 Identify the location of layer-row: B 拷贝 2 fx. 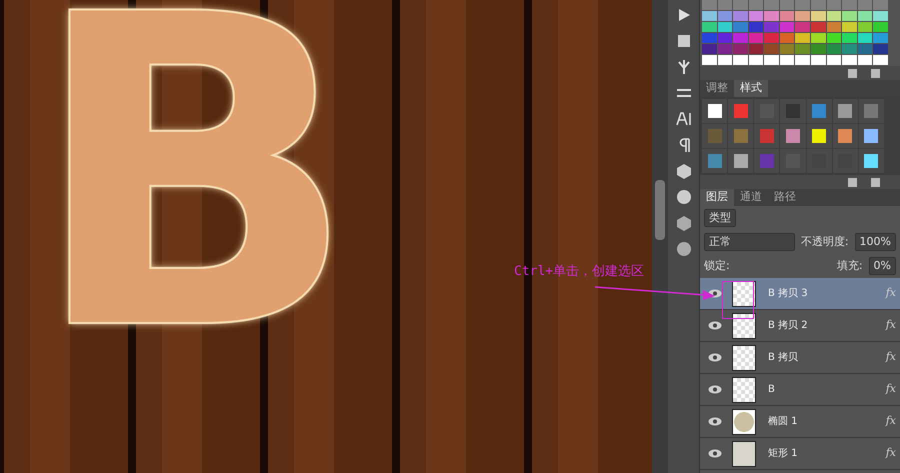
(800, 326).